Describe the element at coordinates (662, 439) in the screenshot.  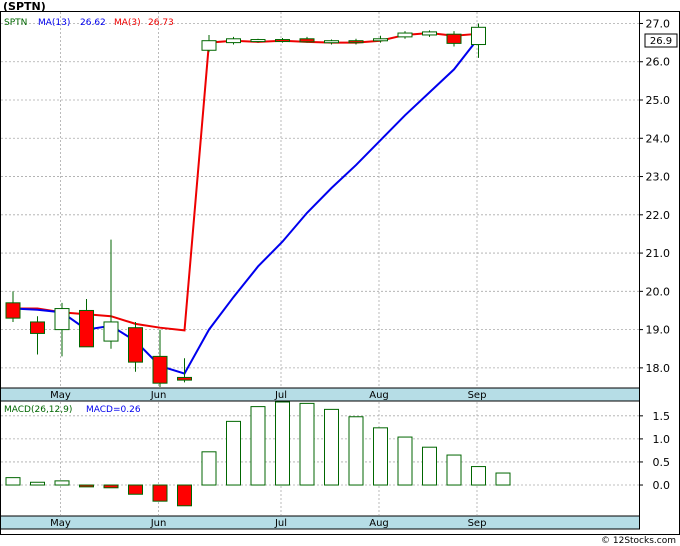
I see `macd-tick-label: 1.0` at that location.